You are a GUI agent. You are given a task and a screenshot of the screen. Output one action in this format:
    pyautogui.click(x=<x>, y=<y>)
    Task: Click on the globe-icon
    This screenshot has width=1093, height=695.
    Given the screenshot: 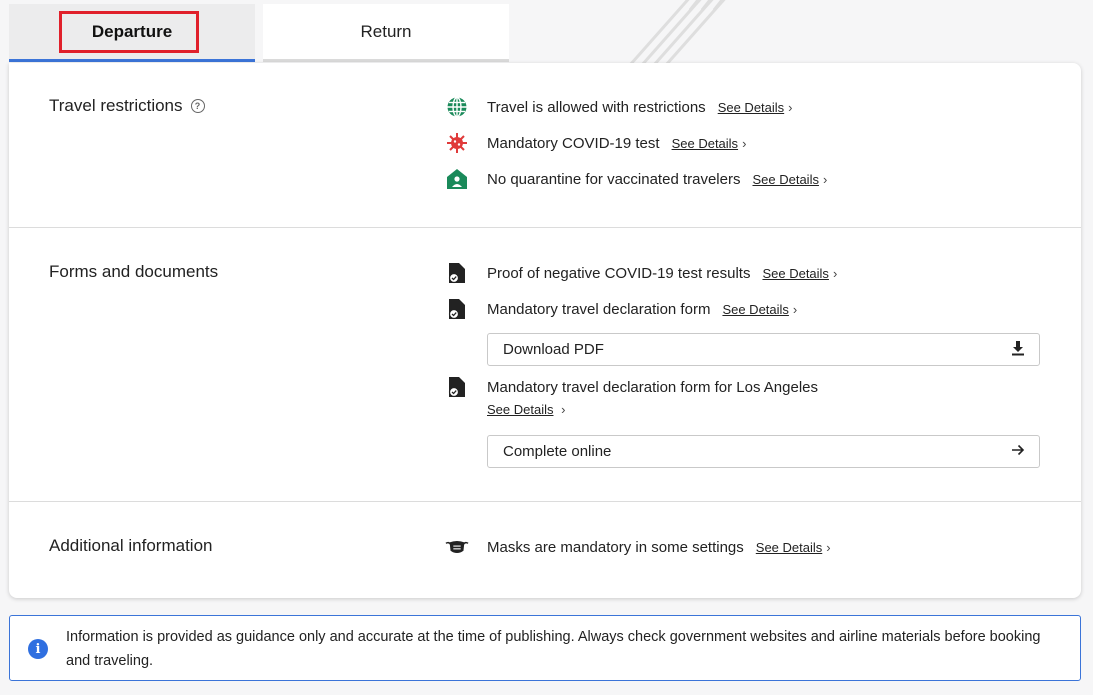 What is the action you would take?
    pyautogui.click(x=457, y=107)
    